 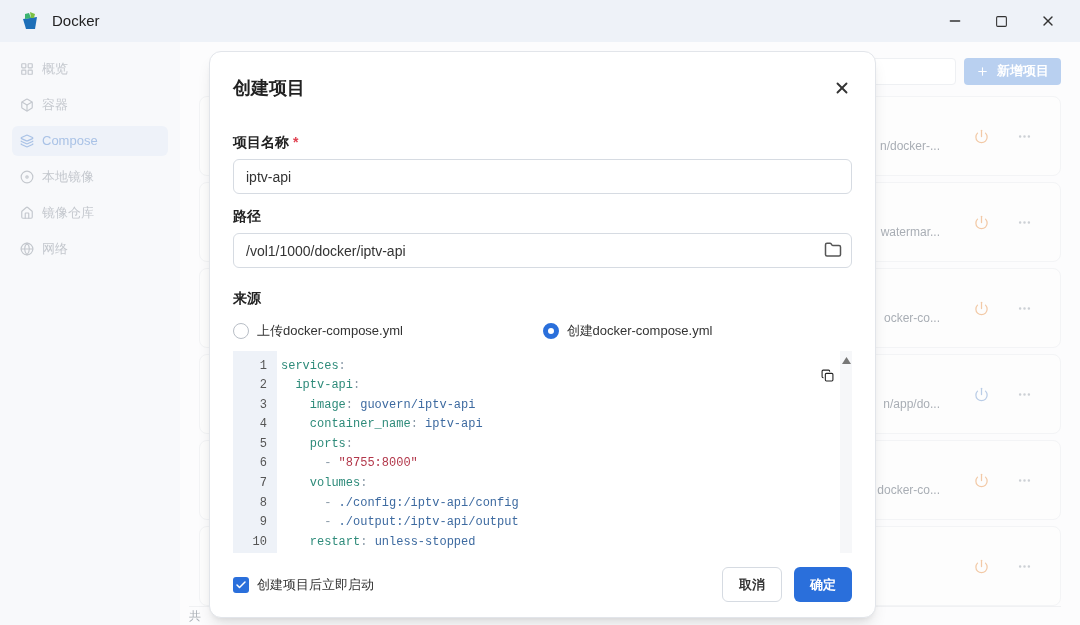 I want to click on dialog-title: 创建项目, so click(x=269, y=88).